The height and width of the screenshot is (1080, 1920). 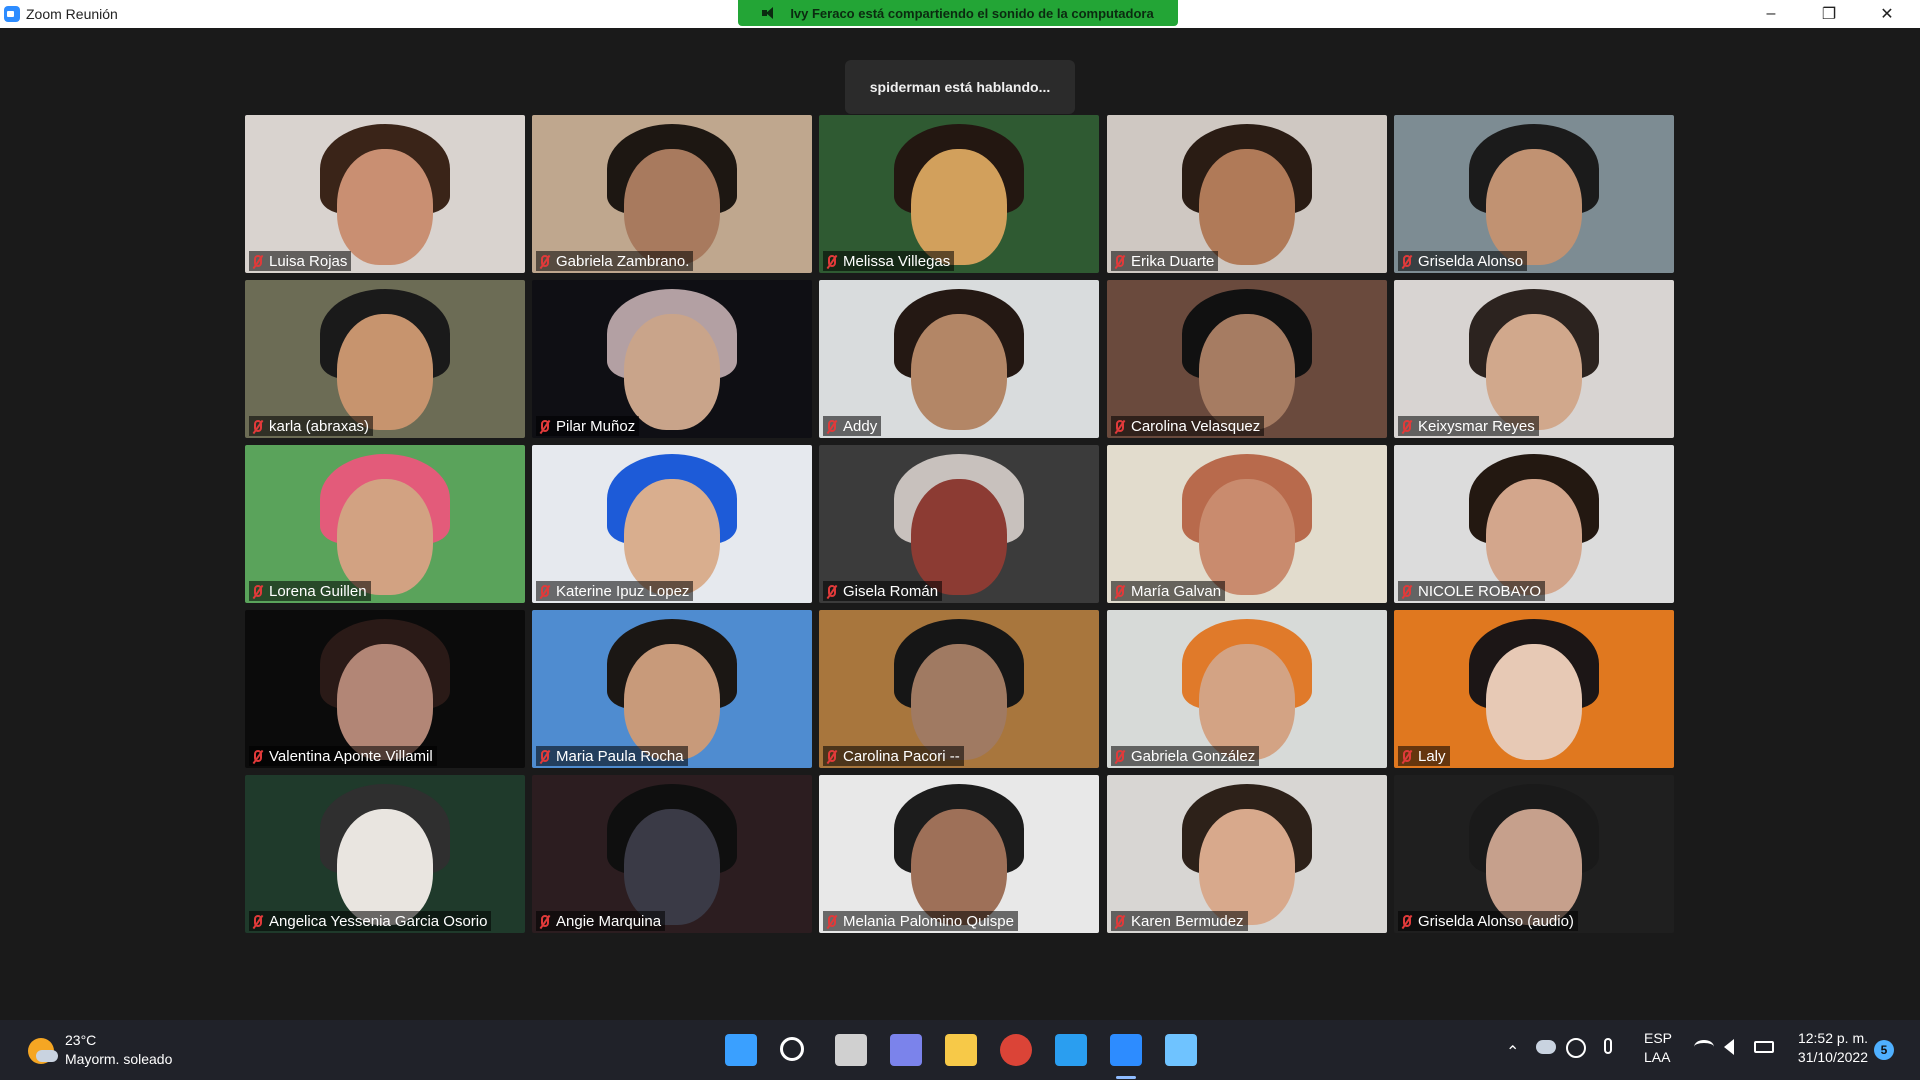 What do you see at coordinates (672, 359) in the screenshot?
I see `participant-tile: Pilar Muñoz` at bounding box center [672, 359].